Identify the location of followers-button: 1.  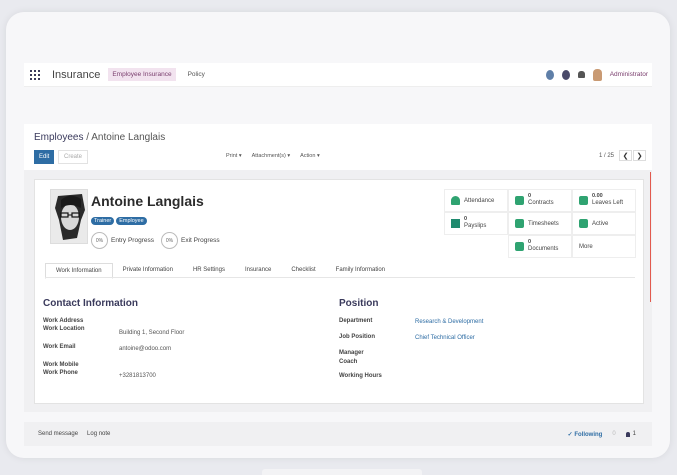
(630, 434).